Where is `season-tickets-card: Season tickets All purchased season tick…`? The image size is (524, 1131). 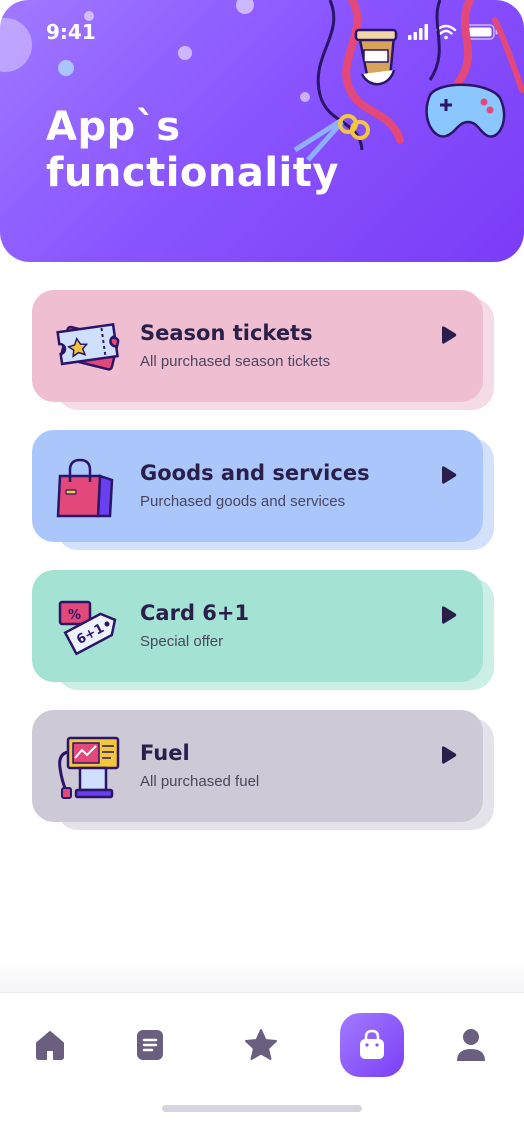 season-tickets-card: Season tickets All purchased season tick… is located at coordinates (257, 346).